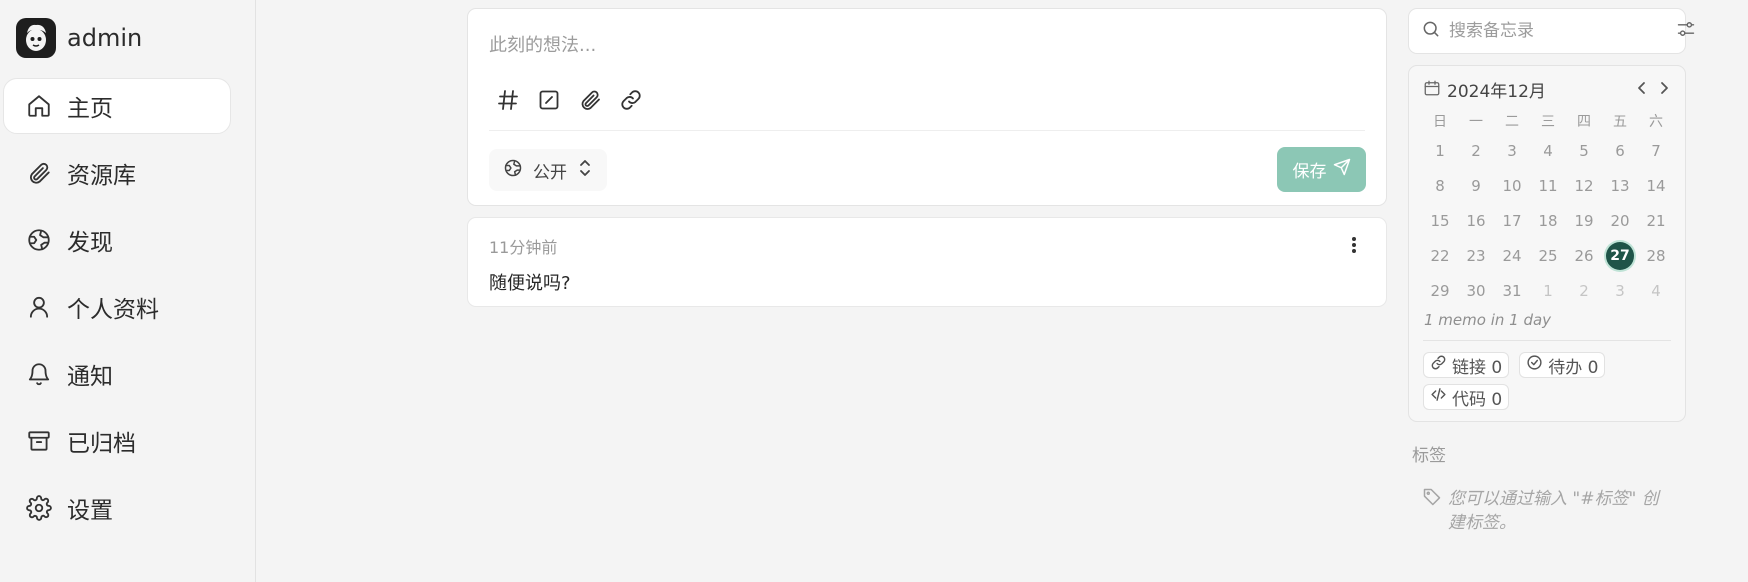  Describe the element at coordinates (1584, 290) in the screenshot. I see `calendar-day-next-month: 2` at that location.